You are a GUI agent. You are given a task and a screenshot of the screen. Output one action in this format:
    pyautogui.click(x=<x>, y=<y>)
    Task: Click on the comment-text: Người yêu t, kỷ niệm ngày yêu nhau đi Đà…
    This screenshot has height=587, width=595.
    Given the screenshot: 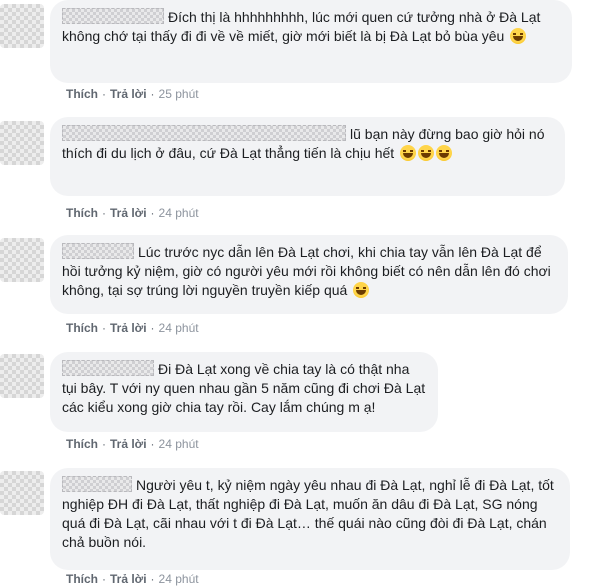 What is the action you would take?
    pyautogui.click(x=308, y=513)
    